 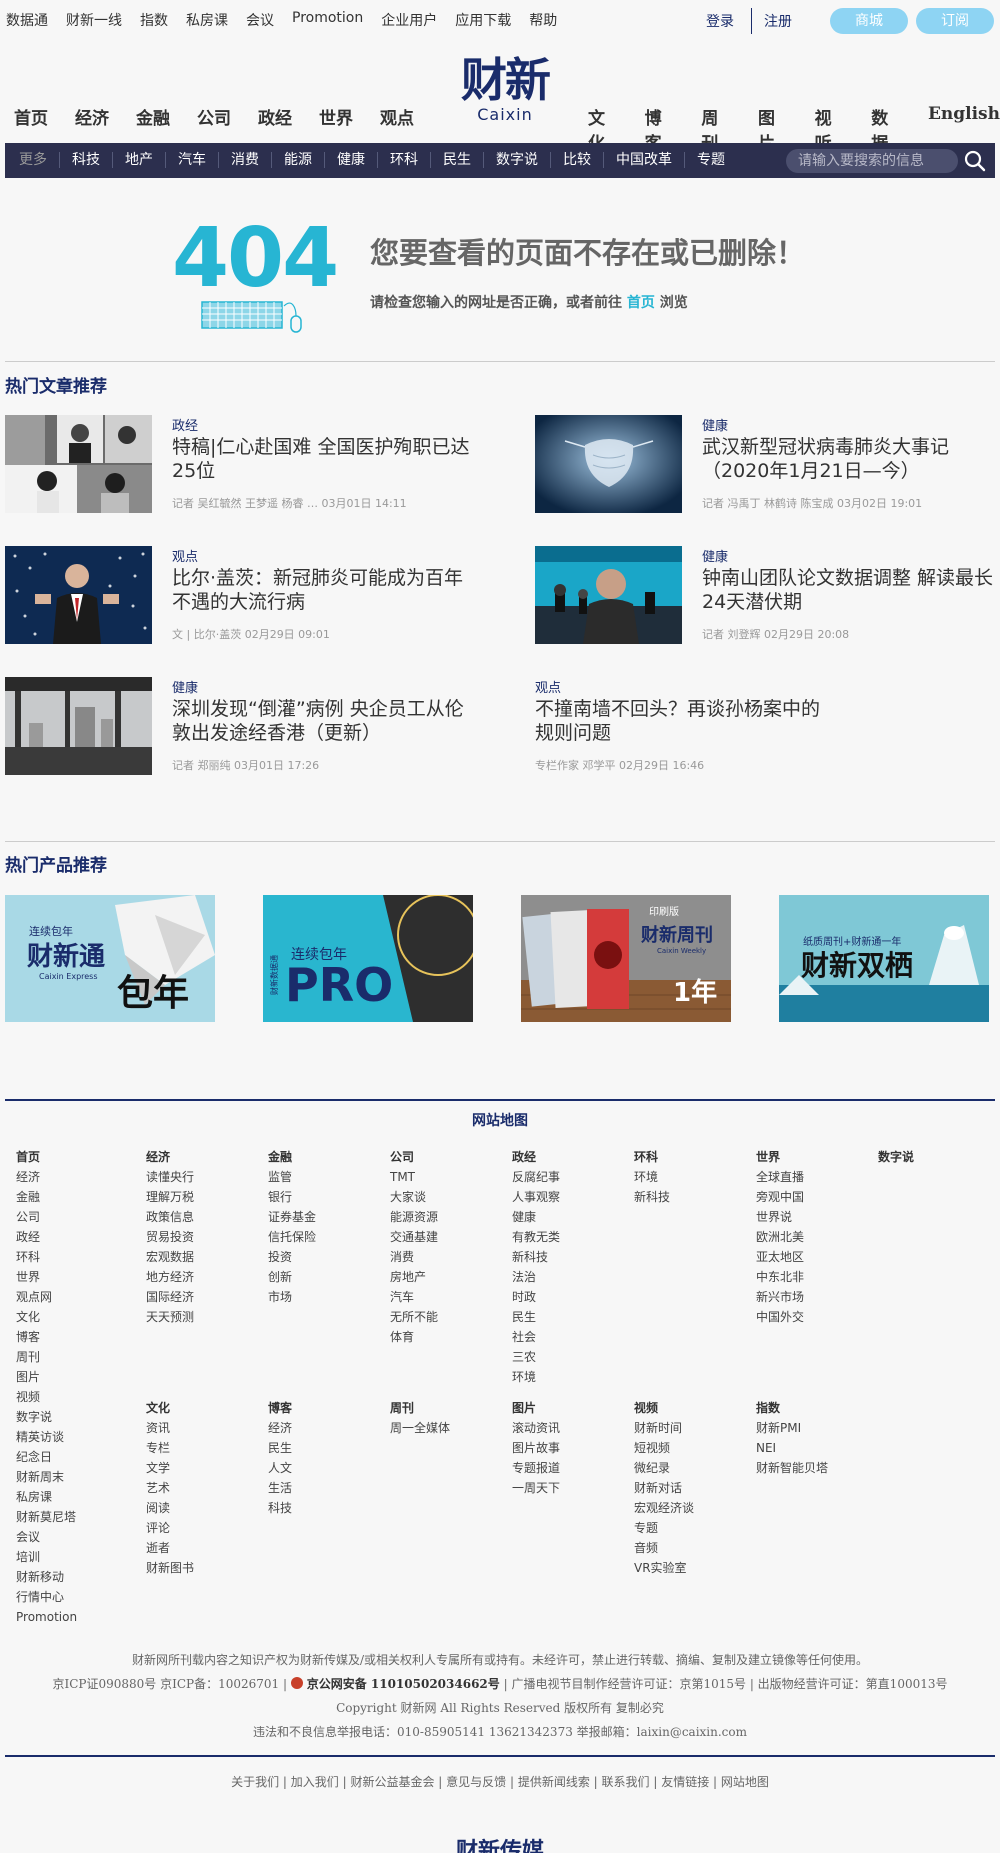 I want to click on article-title: 比尔·盖茨：新冠肺炎可能成为百年不遇的大流行病, so click(x=322, y=590).